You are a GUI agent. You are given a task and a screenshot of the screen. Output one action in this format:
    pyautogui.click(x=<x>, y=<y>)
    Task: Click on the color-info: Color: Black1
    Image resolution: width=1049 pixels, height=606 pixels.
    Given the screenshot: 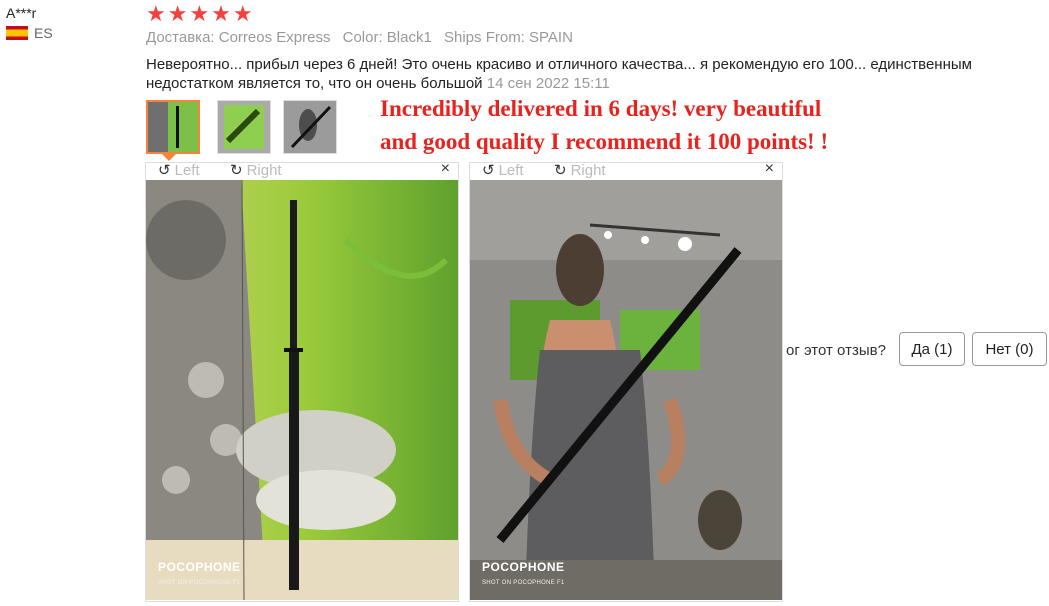 What is the action you would take?
    pyautogui.click(x=387, y=37)
    